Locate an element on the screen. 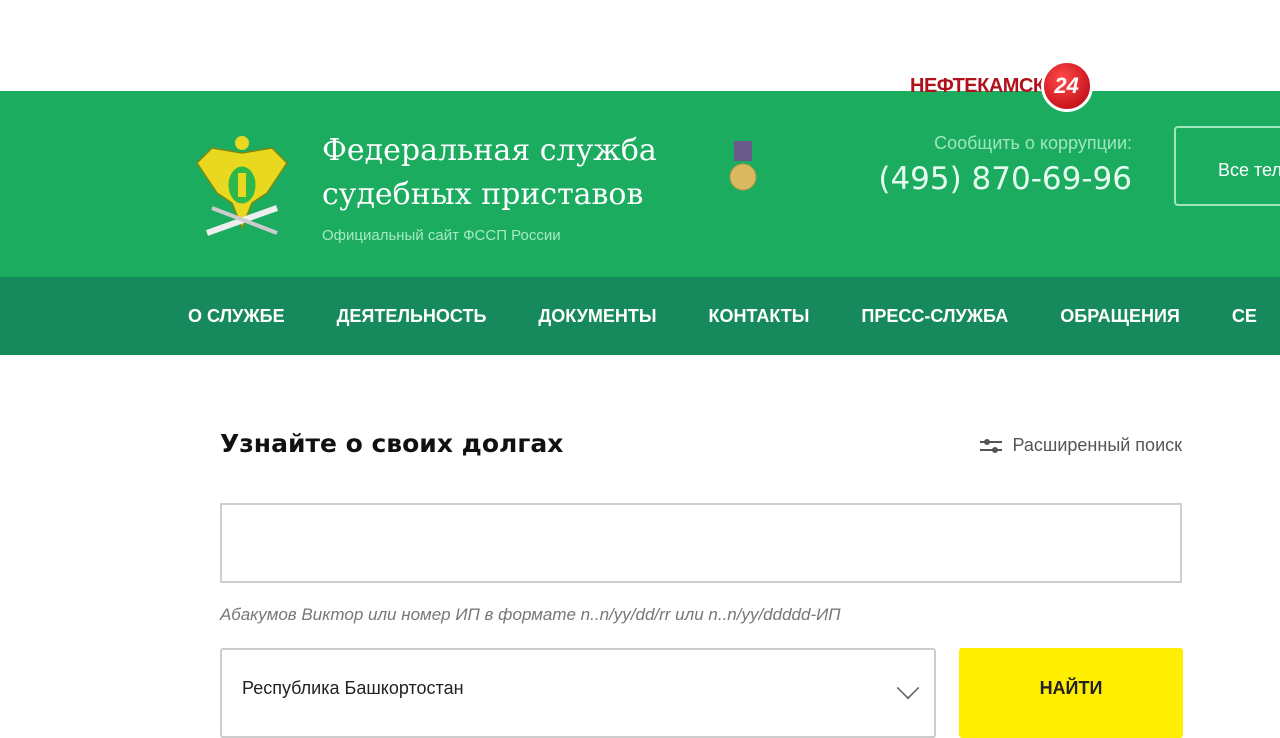 This screenshot has width=1280, height=738. title-line-1: Федеральная служба is located at coordinates (489, 150).